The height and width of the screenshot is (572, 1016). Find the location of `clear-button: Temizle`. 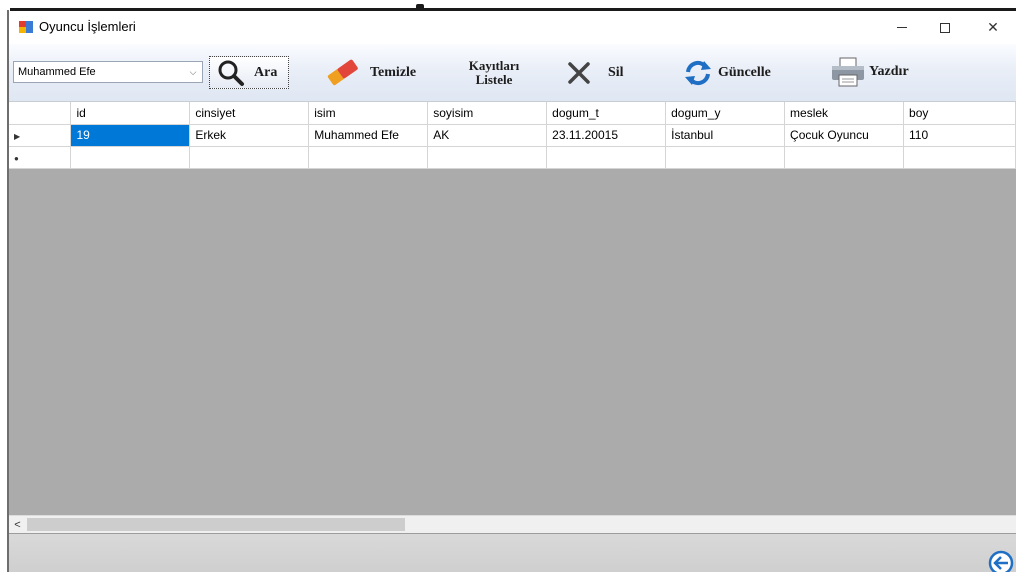

clear-button: Temizle is located at coordinates (379, 72).